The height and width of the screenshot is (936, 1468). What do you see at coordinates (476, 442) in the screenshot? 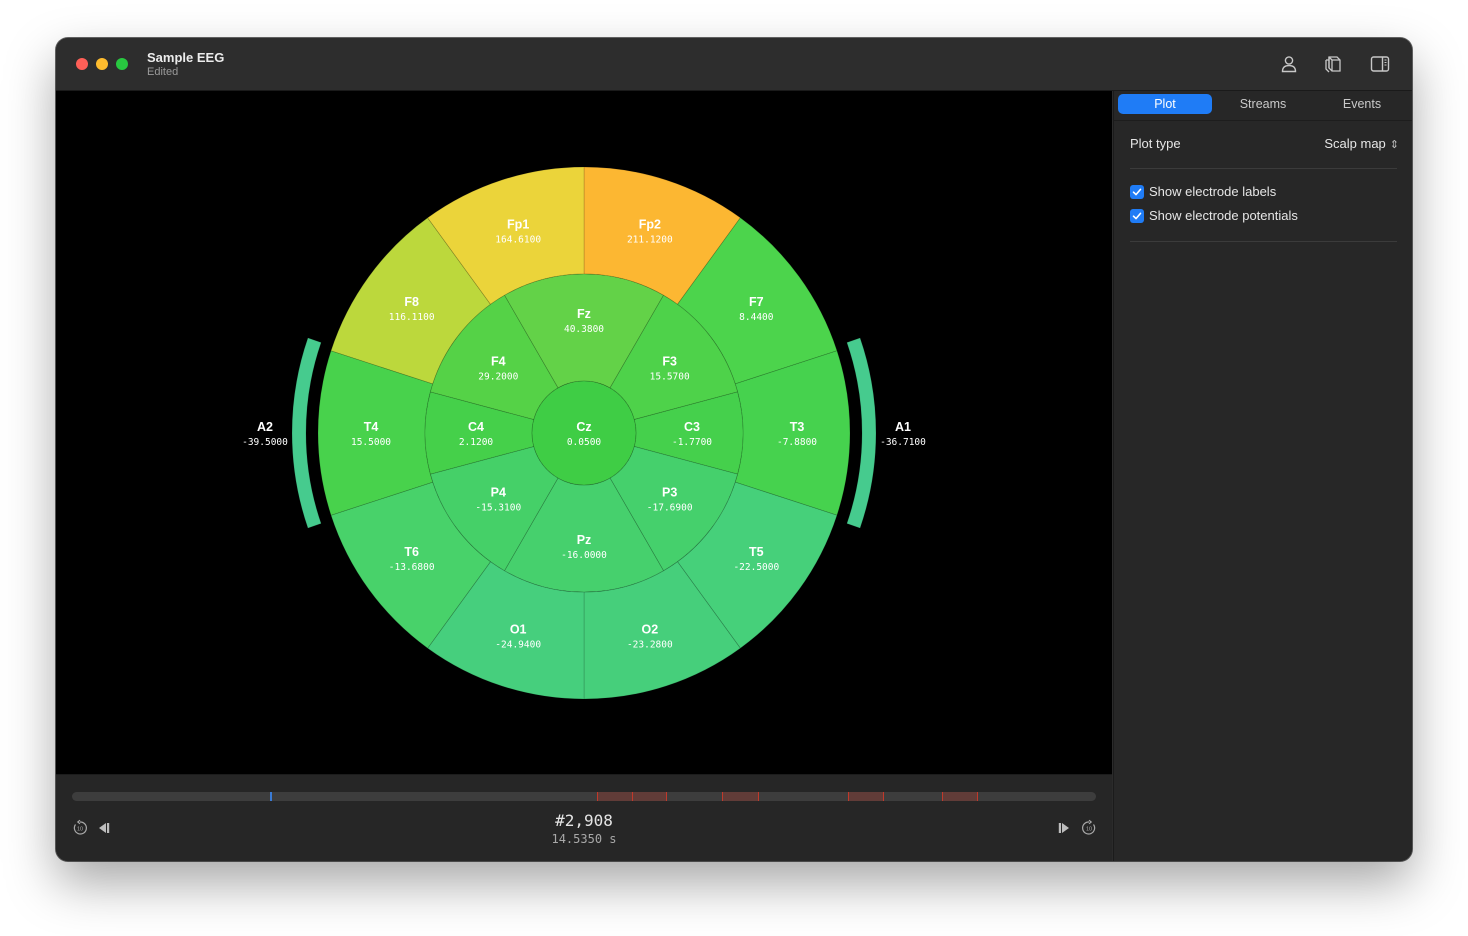
I see `electrode-potential: 2.1200` at bounding box center [476, 442].